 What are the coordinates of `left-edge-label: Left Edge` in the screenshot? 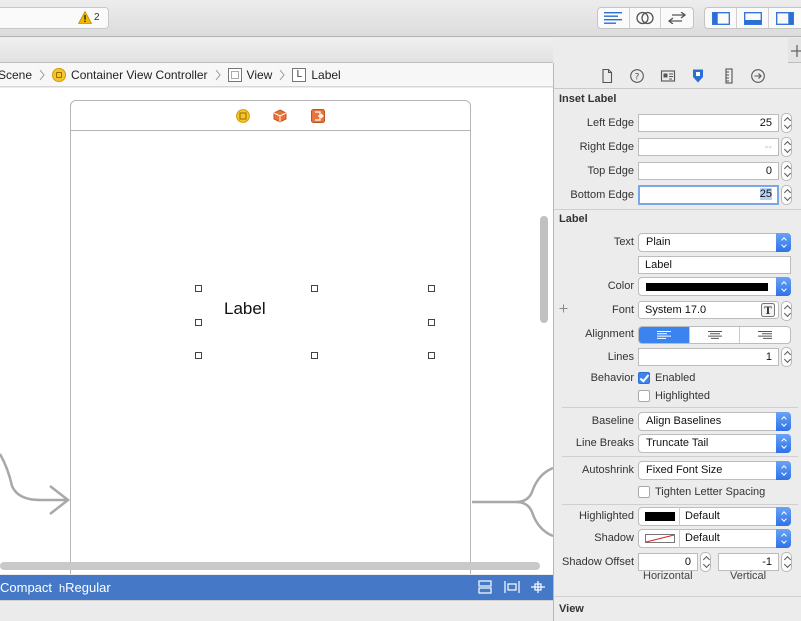 It's located at (610, 123).